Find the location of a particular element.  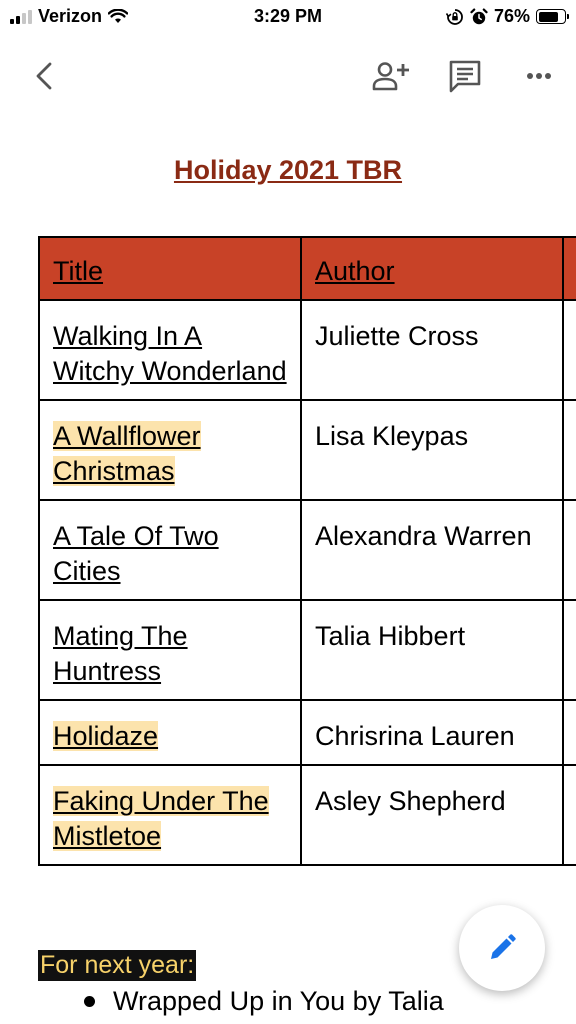

next-year-label: For next year: is located at coordinates (117, 965).